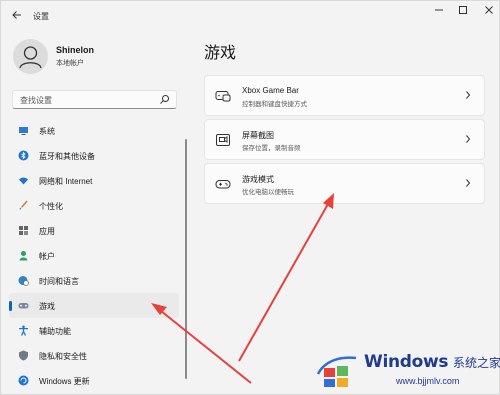  Describe the element at coordinates (258, 135) in the screenshot. I see `card-title: 屏幕截图` at that location.